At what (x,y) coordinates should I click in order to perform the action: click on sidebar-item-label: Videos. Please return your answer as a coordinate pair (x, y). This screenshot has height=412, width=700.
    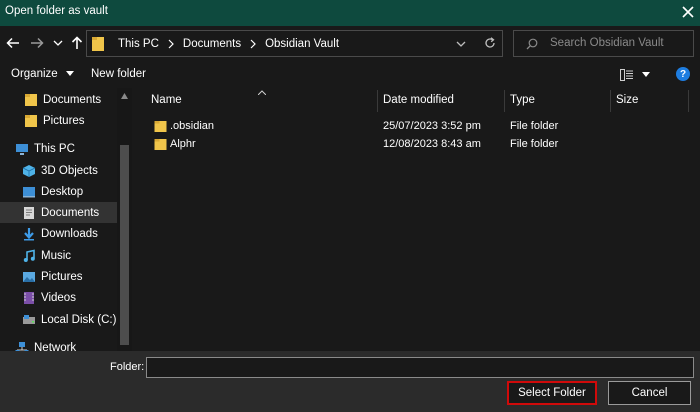
    Looking at the image, I should click on (58, 297).